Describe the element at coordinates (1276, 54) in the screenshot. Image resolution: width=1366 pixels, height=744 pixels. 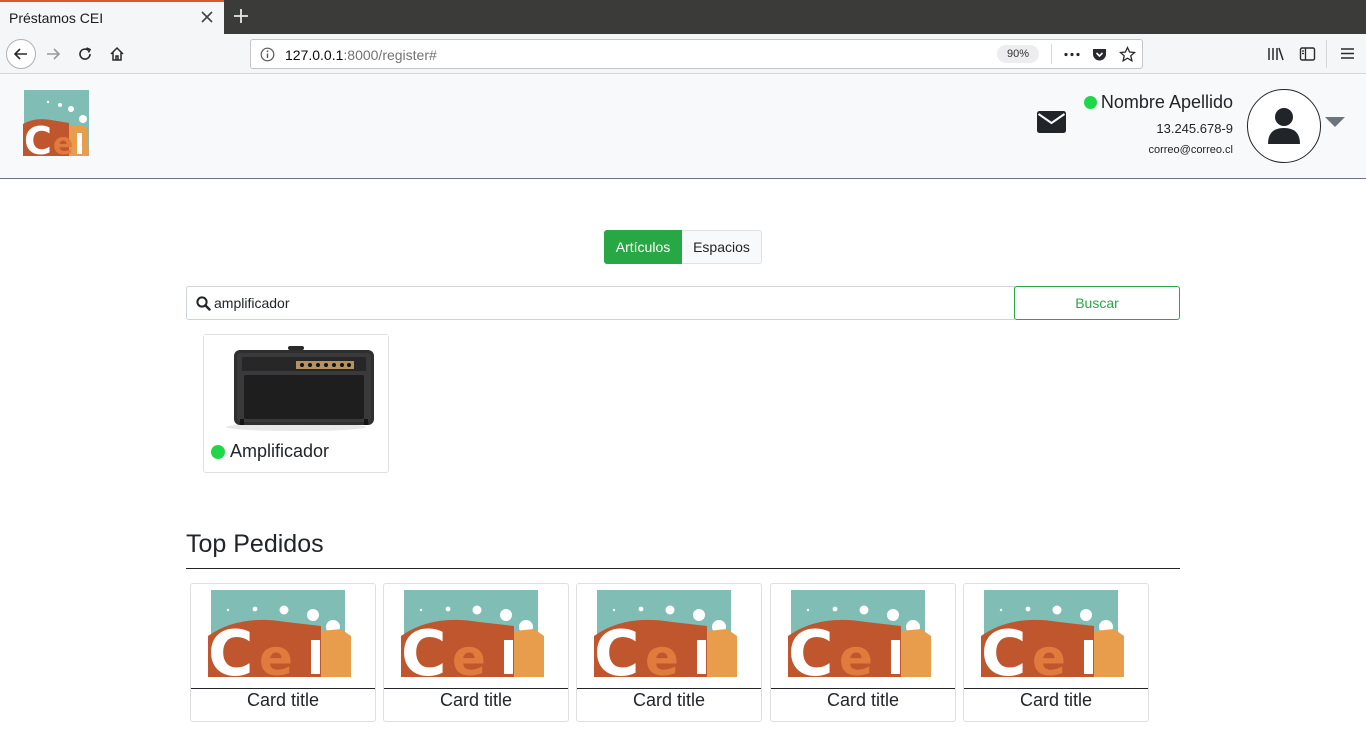
I see `library-icon` at that location.